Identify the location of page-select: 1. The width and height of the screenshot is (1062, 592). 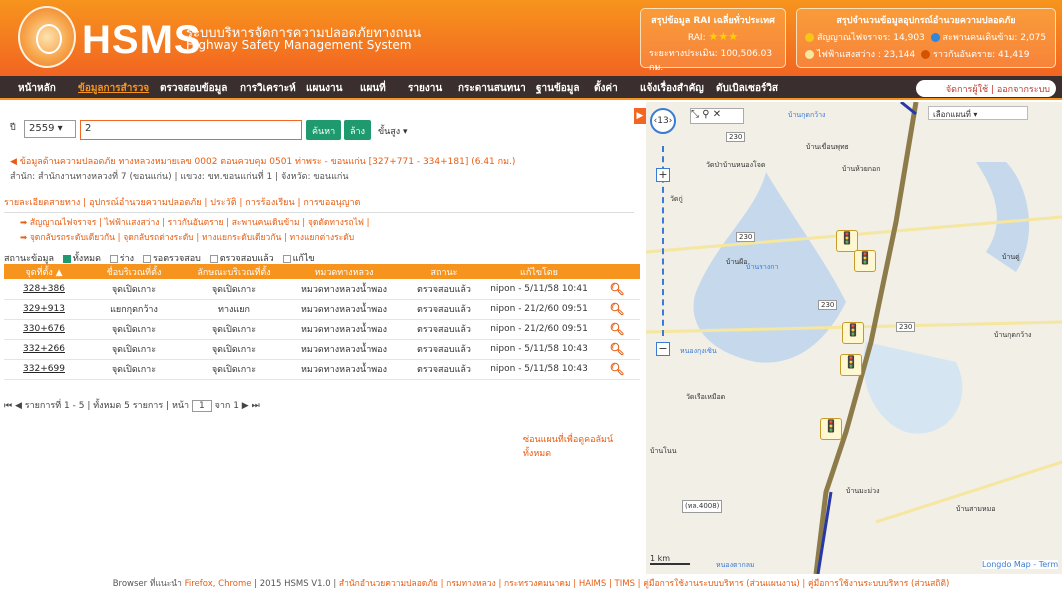
(201, 406).